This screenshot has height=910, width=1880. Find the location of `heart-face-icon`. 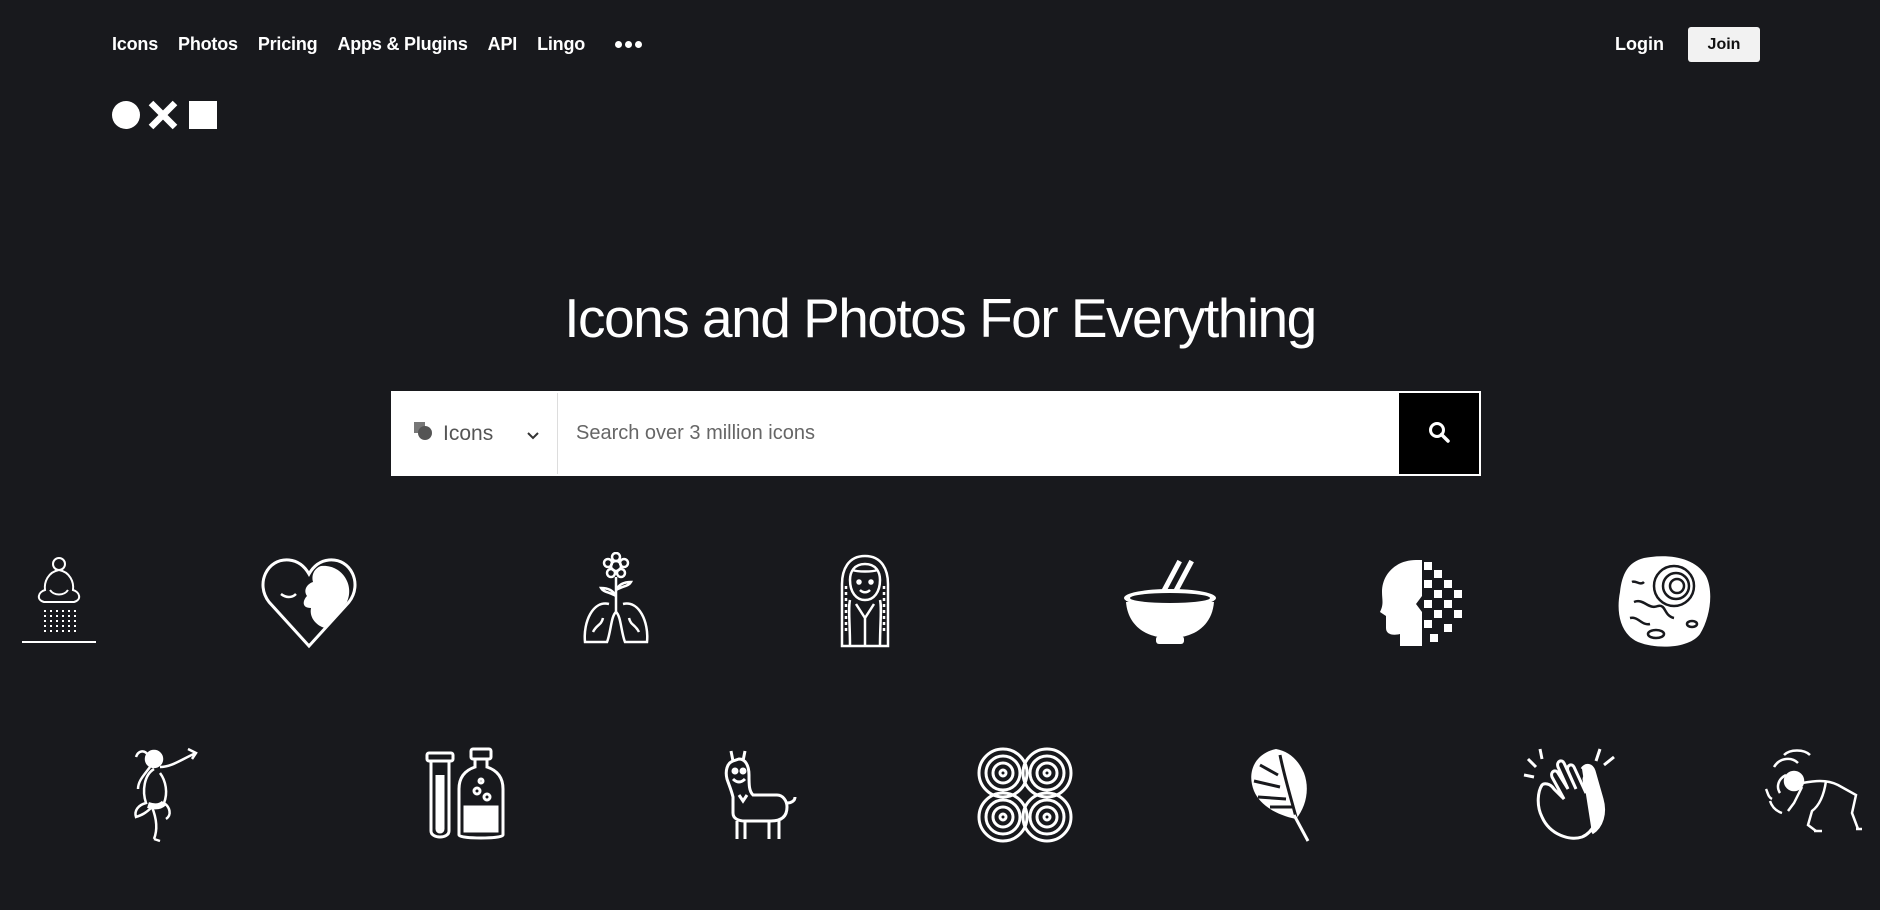

heart-face-icon is located at coordinates (309, 602).